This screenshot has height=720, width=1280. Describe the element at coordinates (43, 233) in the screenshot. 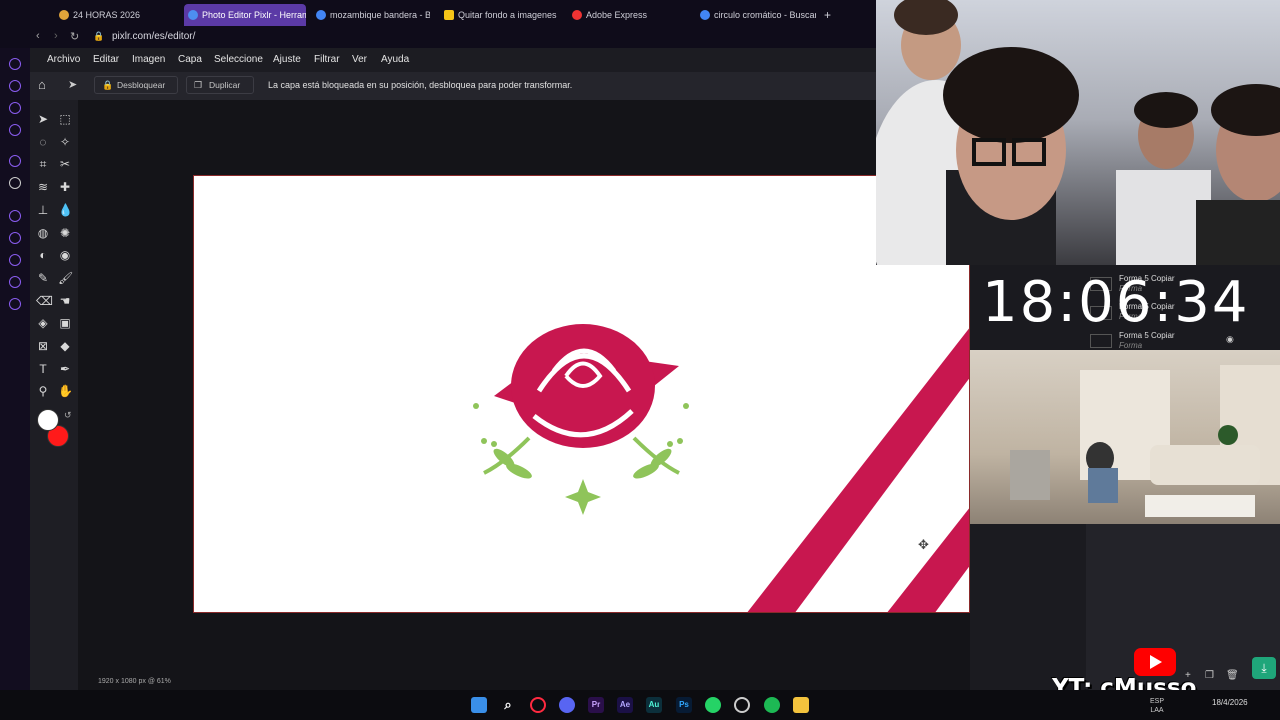

I see `sphere-icon: ◍` at that location.